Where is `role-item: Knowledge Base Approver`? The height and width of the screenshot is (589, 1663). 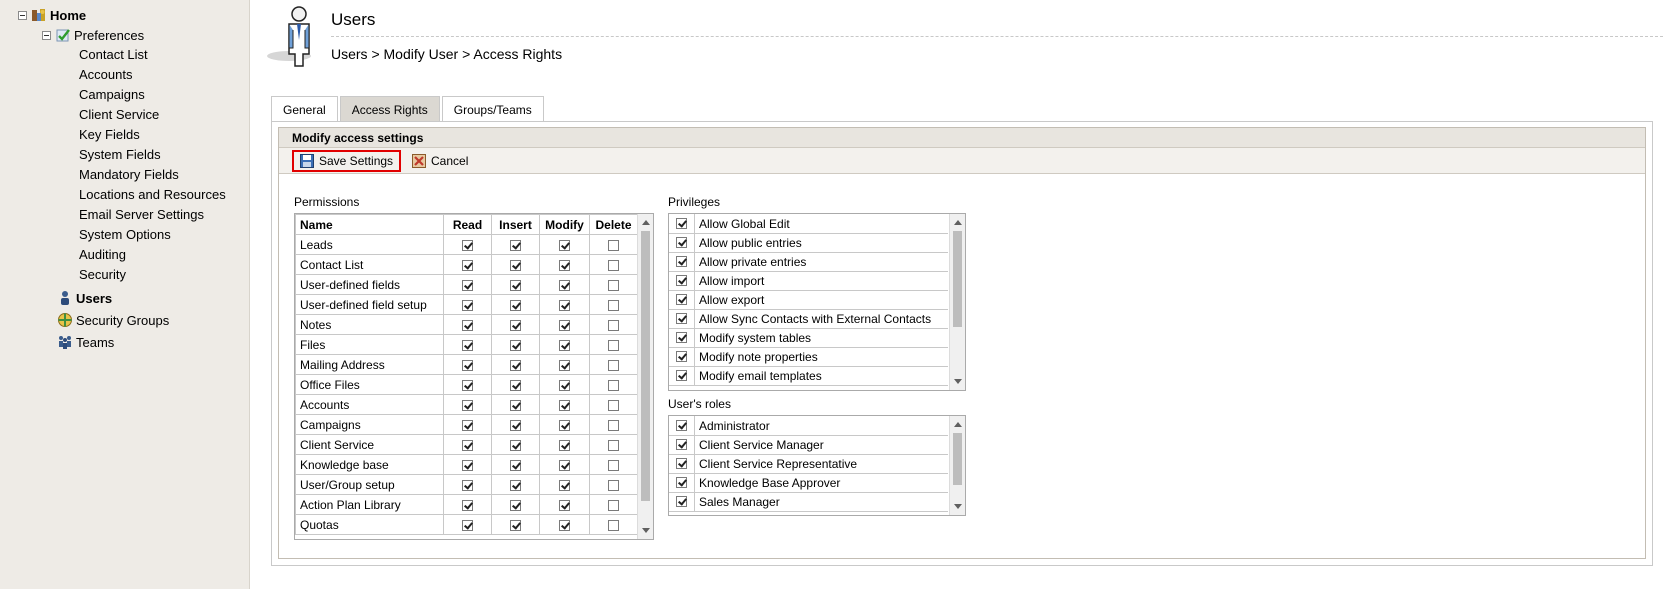
role-item: Knowledge Base Approver is located at coordinates (808, 482).